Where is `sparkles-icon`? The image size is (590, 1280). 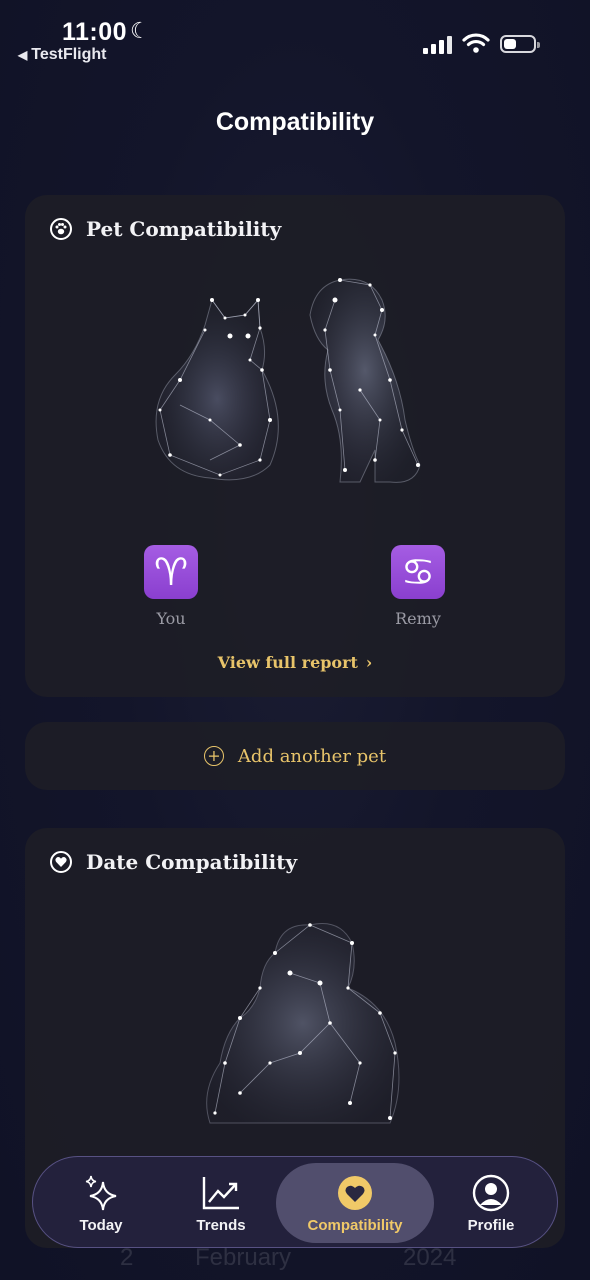
sparkles-icon is located at coordinates (101, 1193).